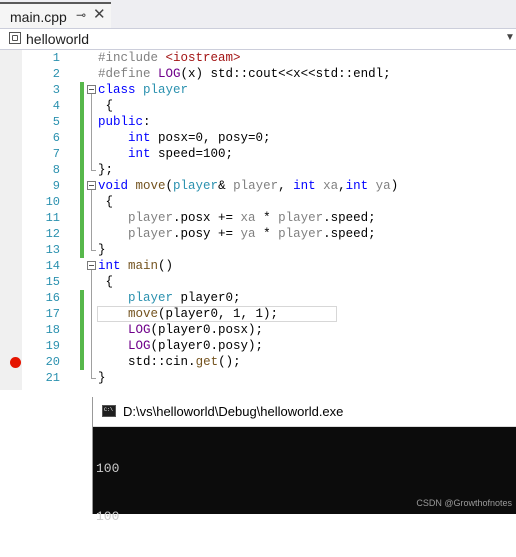  Describe the element at coordinates (38, 17) in the screenshot. I see `tab-title: main.cpp` at that location.